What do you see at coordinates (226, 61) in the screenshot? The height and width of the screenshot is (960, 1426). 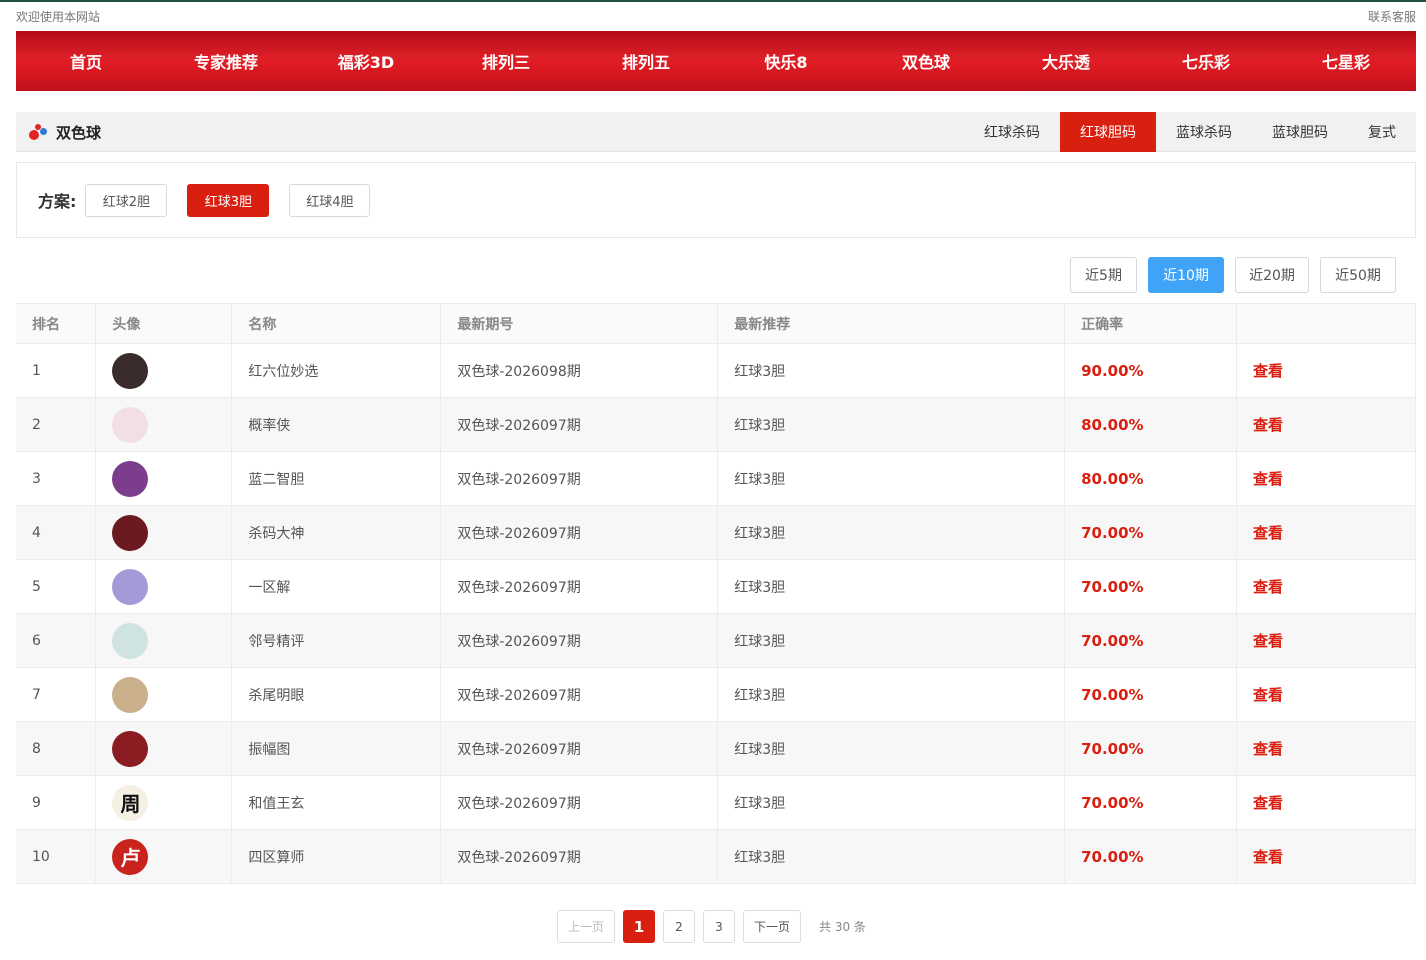 I see `nav-item: 专家推荐` at bounding box center [226, 61].